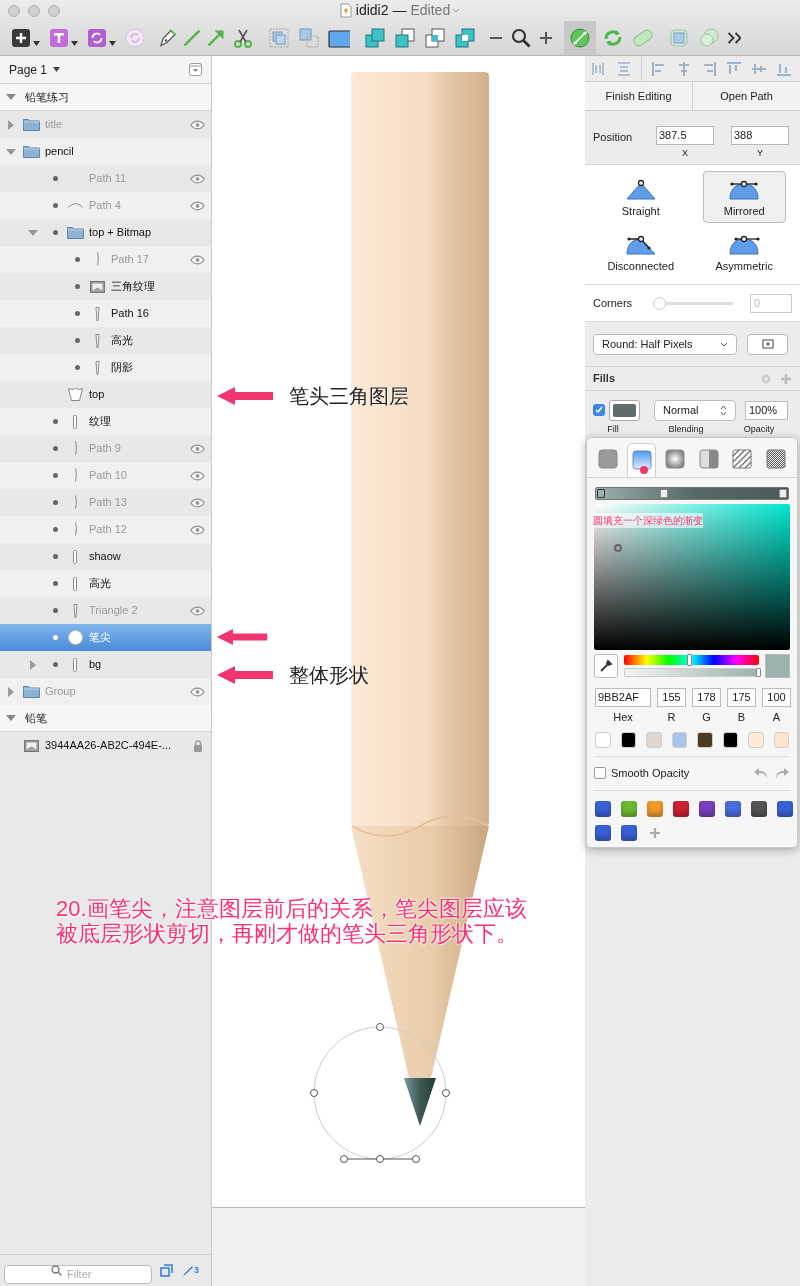 This screenshot has height=1286, width=800. What do you see at coordinates (782, 773) in the screenshot?
I see `redo-icon` at bounding box center [782, 773].